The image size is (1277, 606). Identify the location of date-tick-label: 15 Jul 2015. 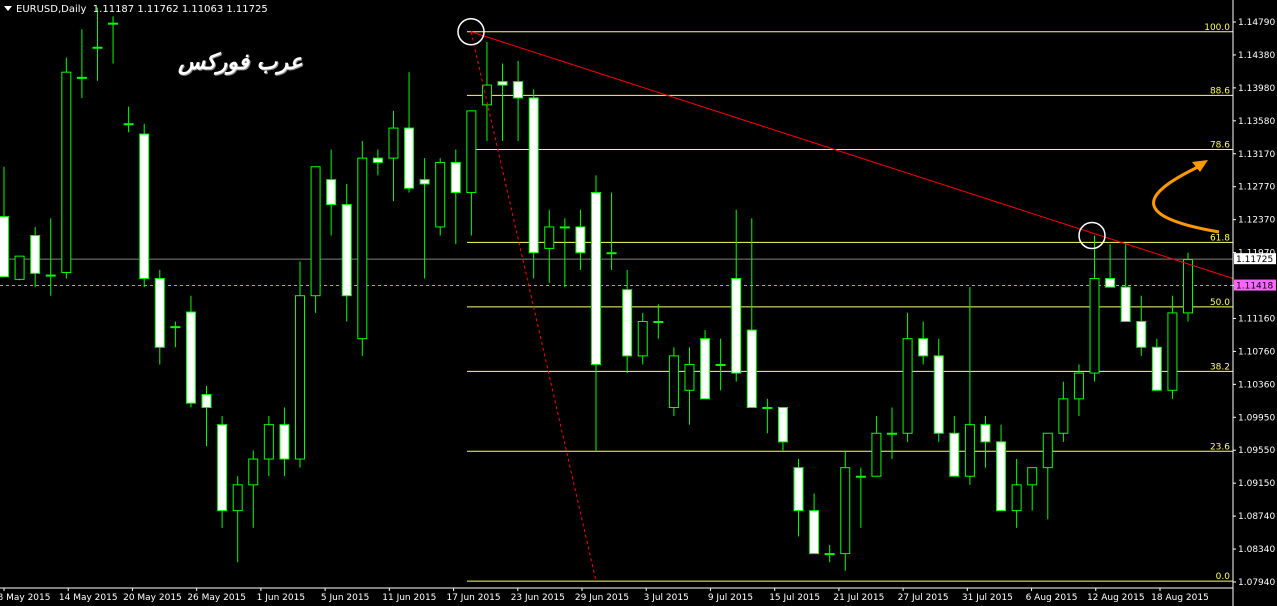
(794, 598).